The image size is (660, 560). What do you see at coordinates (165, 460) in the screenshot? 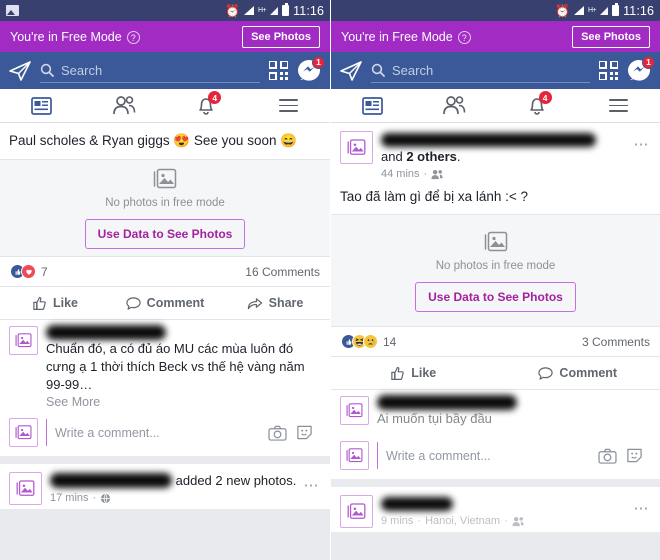
I see `feed-divider` at bounding box center [165, 460].